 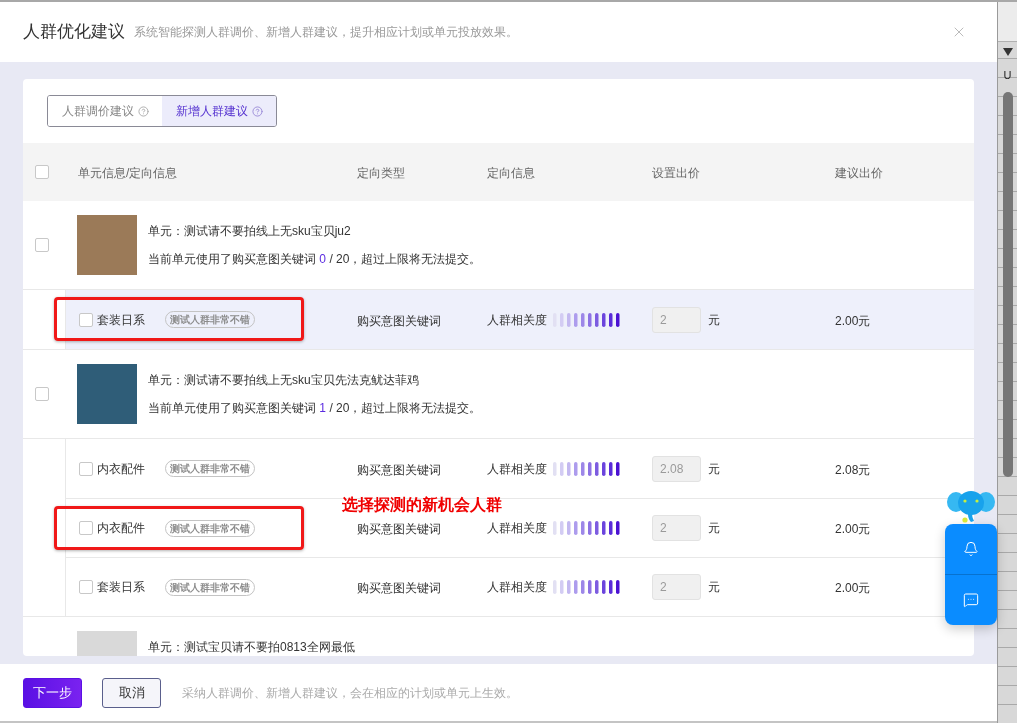 What do you see at coordinates (251, 647) in the screenshot?
I see `unit-title: 单元：测试宝贝请不要拍0813全网最低` at bounding box center [251, 647].